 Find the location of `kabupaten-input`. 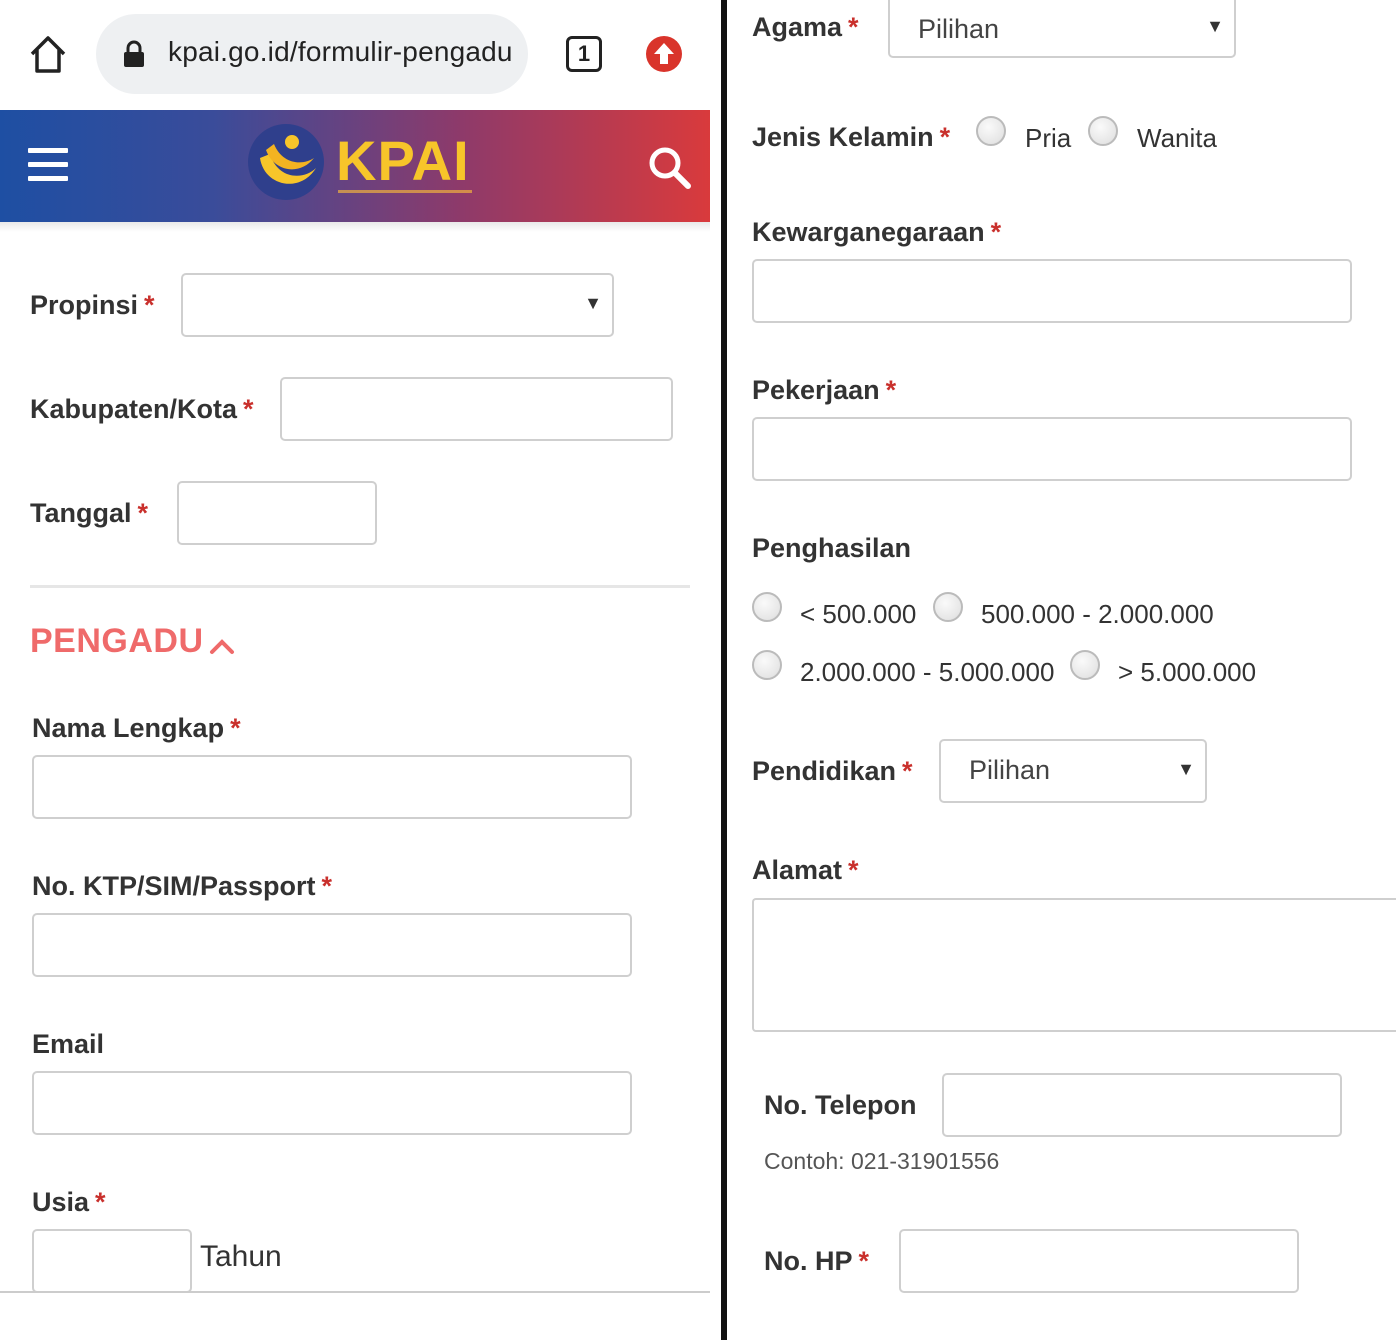

kabupaten-input is located at coordinates (476, 409).